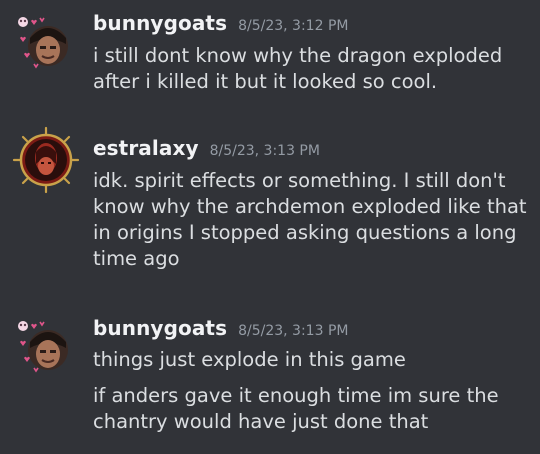 The width and height of the screenshot is (540, 454). I want to click on message-content: things just explode in this game, so click(249, 359).